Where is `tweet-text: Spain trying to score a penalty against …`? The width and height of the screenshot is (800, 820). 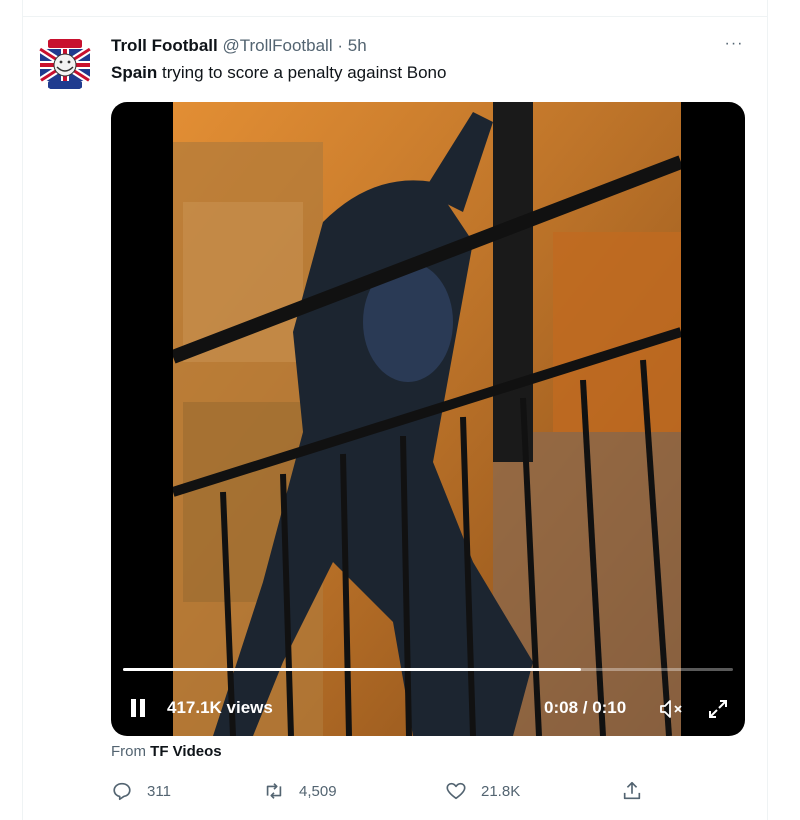
tweet-text: Spain trying to score a penalty against … is located at coordinates (278, 73).